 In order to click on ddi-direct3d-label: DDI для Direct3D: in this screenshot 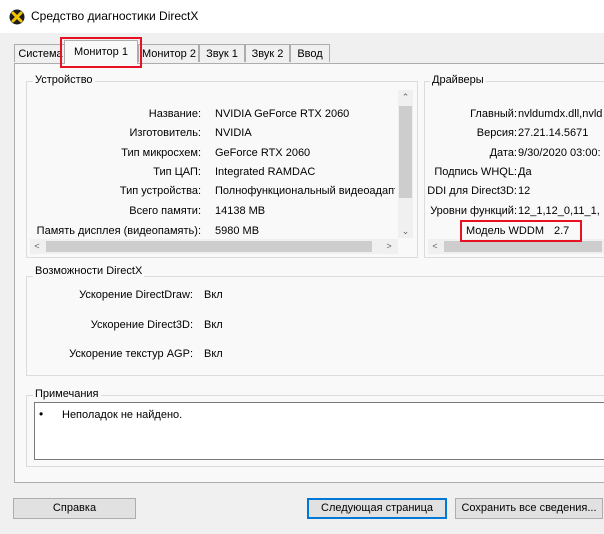, I will do `click(472, 191)`.